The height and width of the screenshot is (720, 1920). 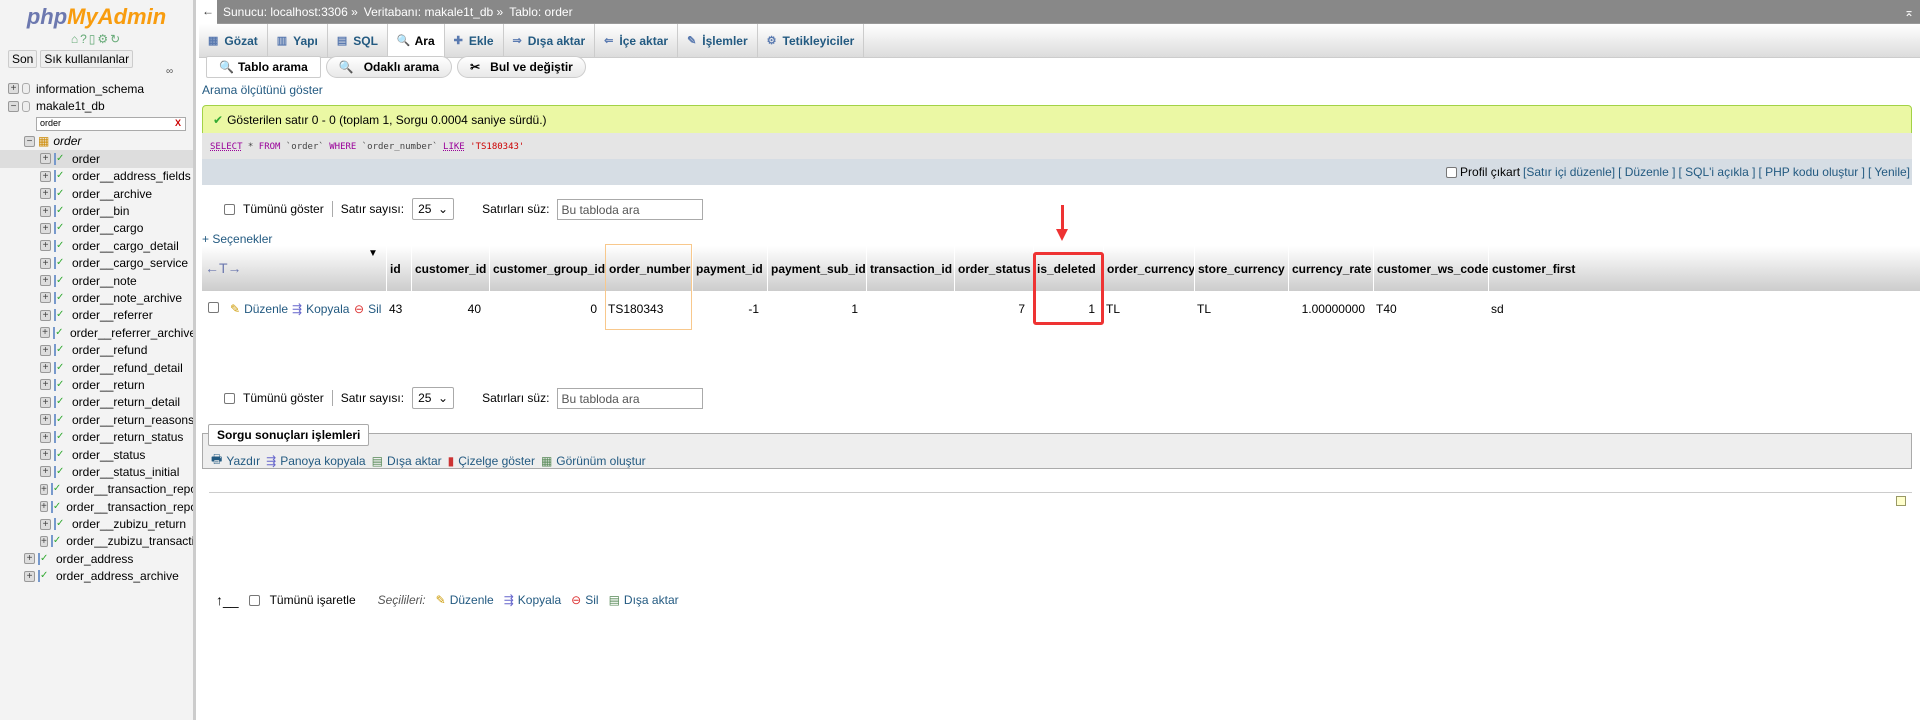 I want to click on table-filter-input: order X, so click(x=111, y=123).